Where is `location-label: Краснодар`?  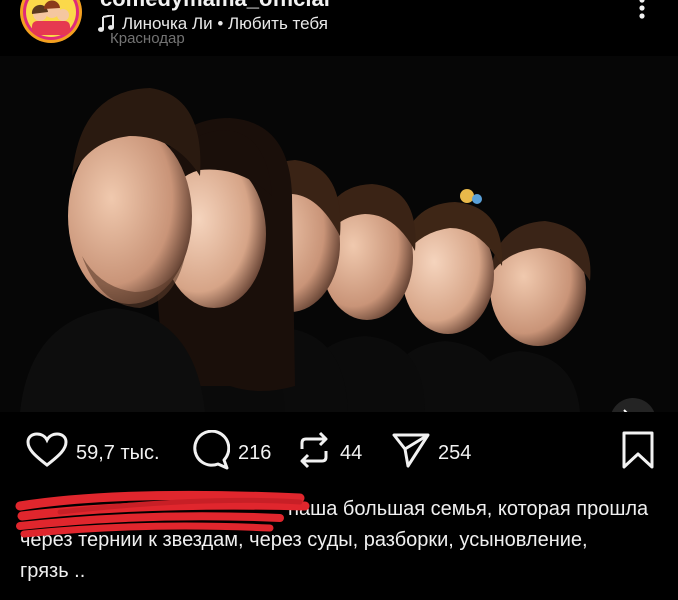 location-label: Краснодар is located at coordinates (147, 38).